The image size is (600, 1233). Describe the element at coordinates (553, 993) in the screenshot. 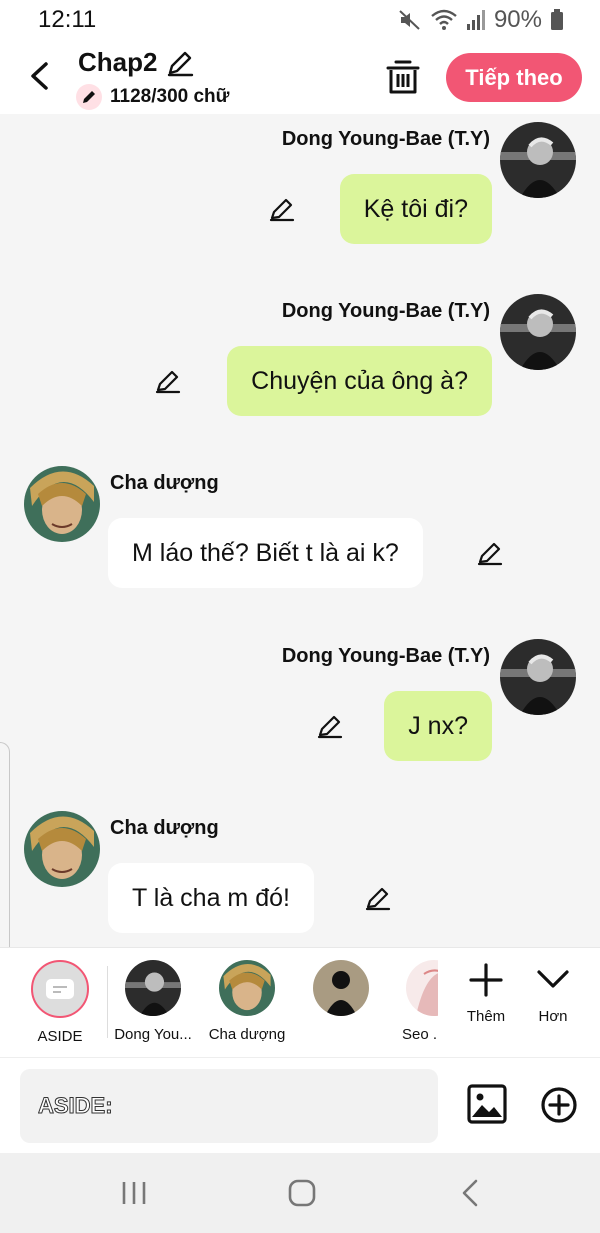

I see `more-button: Hơn` at that location.